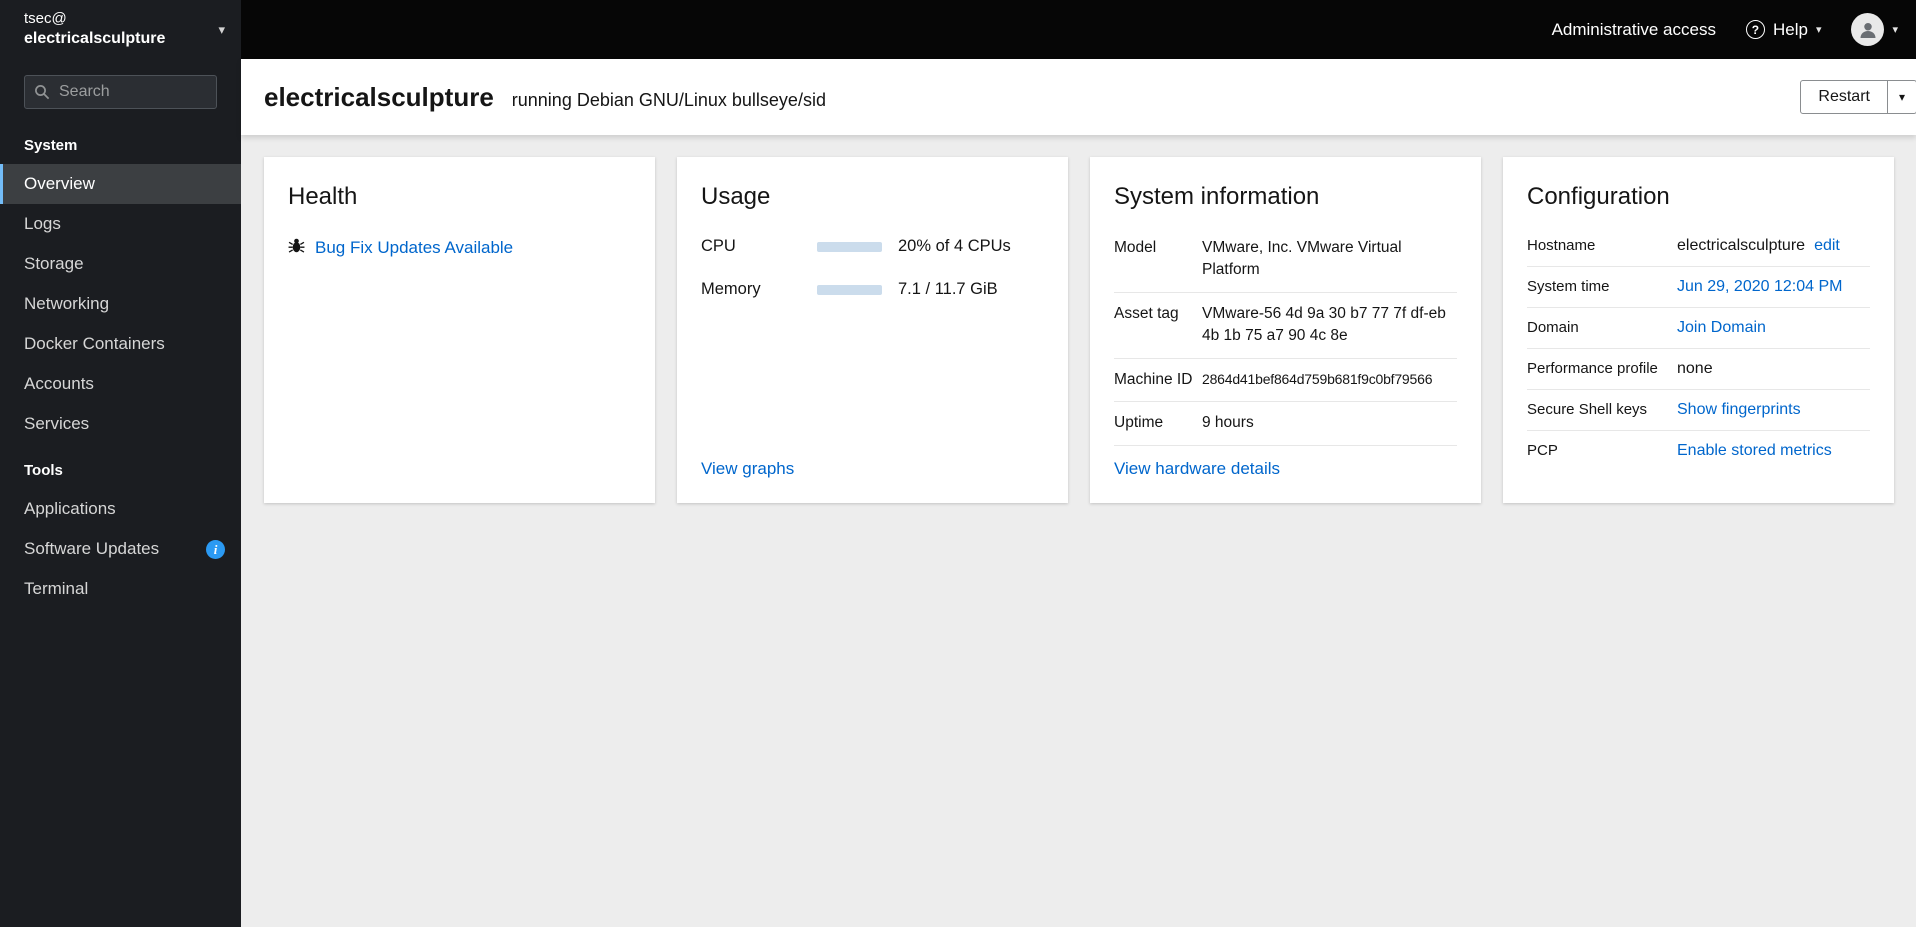  Describe the element at coordinates (70, 508) in the screenshot. I see `nav-item-label: Applications` at that location.